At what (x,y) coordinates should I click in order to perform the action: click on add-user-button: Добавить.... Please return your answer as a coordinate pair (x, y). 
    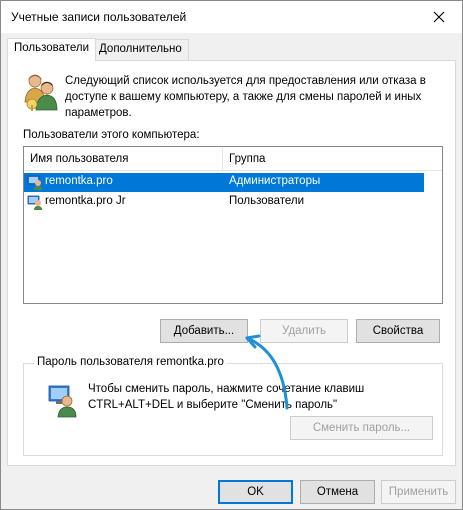
    Looking at the image, I should click on (204, 331).